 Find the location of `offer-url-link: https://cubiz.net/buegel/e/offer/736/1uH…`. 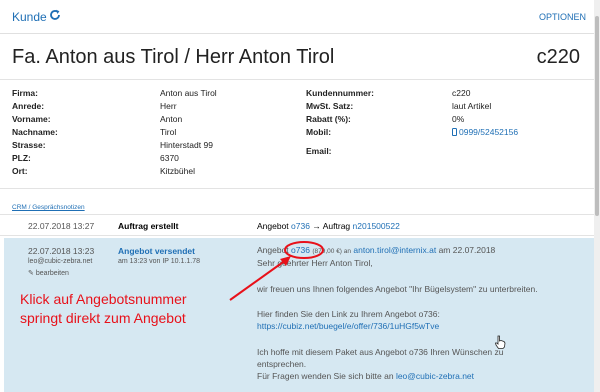

offer-url-link: https://cubiz.net/buegel/e/offer/736/1uH… is located at coordinates (348, 326).